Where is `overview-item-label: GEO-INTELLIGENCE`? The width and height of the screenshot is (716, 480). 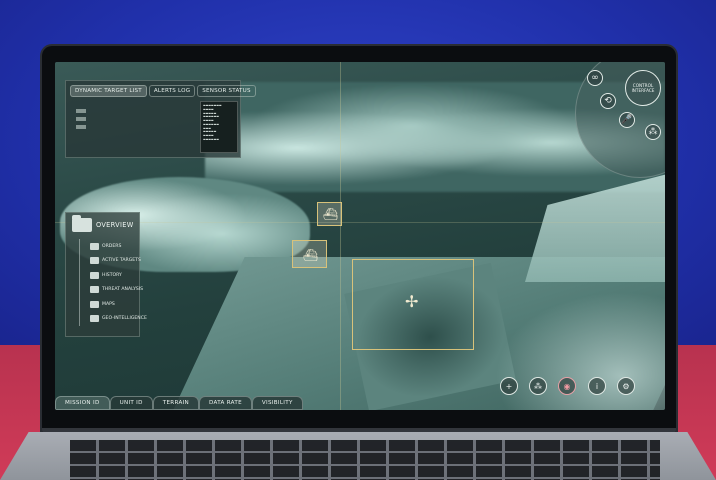
overview-item-label: GEO-INTELLIGENCE is located at coordinates (124, 319).